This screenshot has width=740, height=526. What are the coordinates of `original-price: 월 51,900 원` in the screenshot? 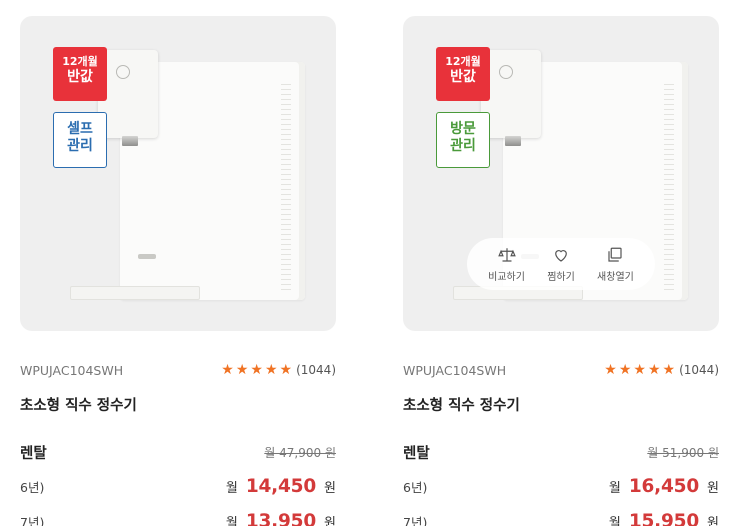 It's located at (683, 452).